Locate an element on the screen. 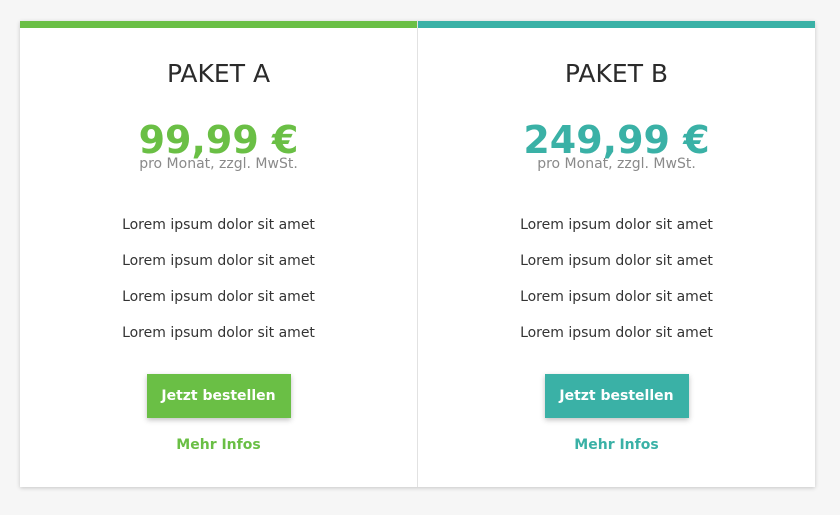  package-title: PAKET A is located at coordinates (218, 73).